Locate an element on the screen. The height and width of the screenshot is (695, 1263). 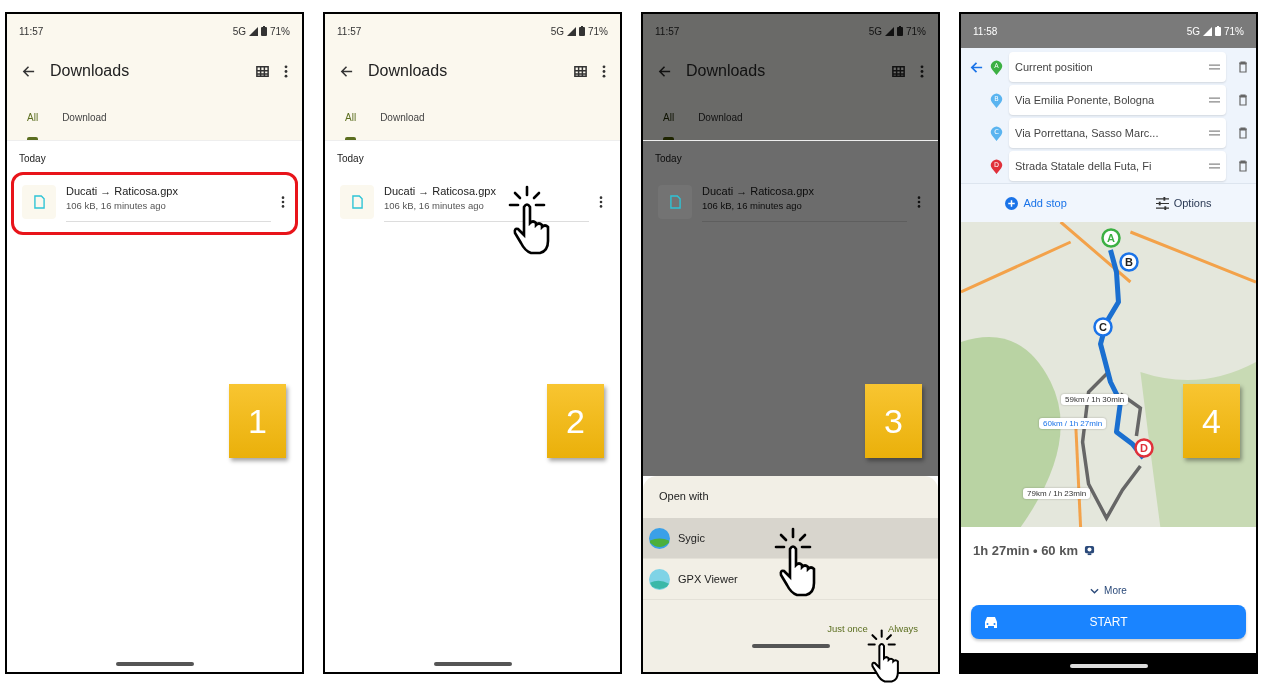
stop-field: Via Emilia Ponente, Bologna is located at coordinates (1117, 100).